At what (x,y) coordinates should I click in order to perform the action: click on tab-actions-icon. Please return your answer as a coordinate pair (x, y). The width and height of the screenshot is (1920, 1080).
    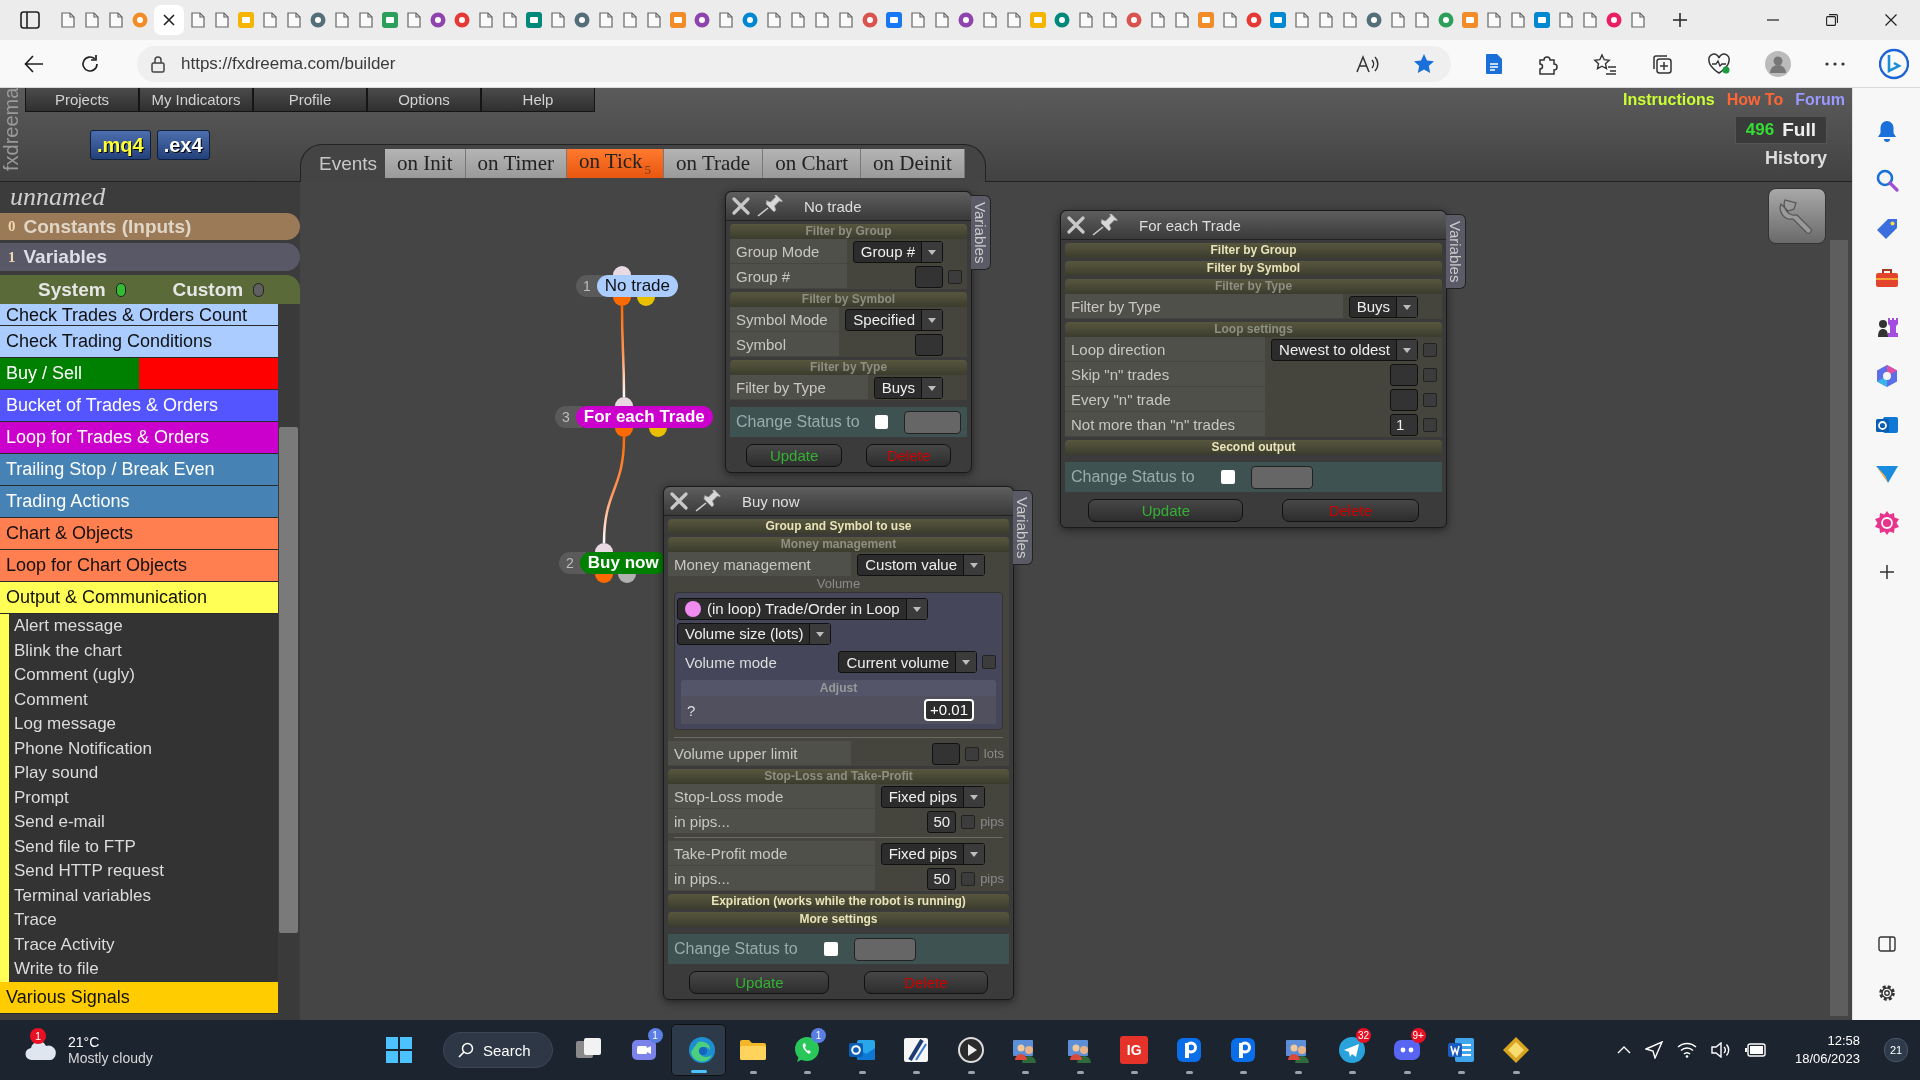
    Looking at the image, I should click on (30, 20).